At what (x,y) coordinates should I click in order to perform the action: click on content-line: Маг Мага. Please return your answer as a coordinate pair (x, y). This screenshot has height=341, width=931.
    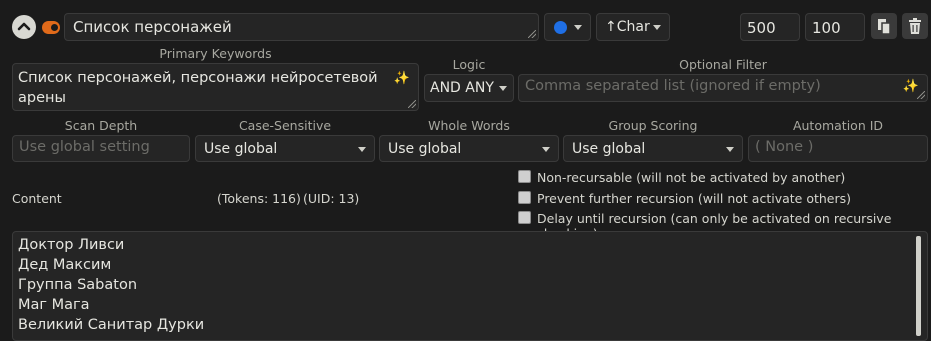
    Looking at the image, I should click on (54, 305).